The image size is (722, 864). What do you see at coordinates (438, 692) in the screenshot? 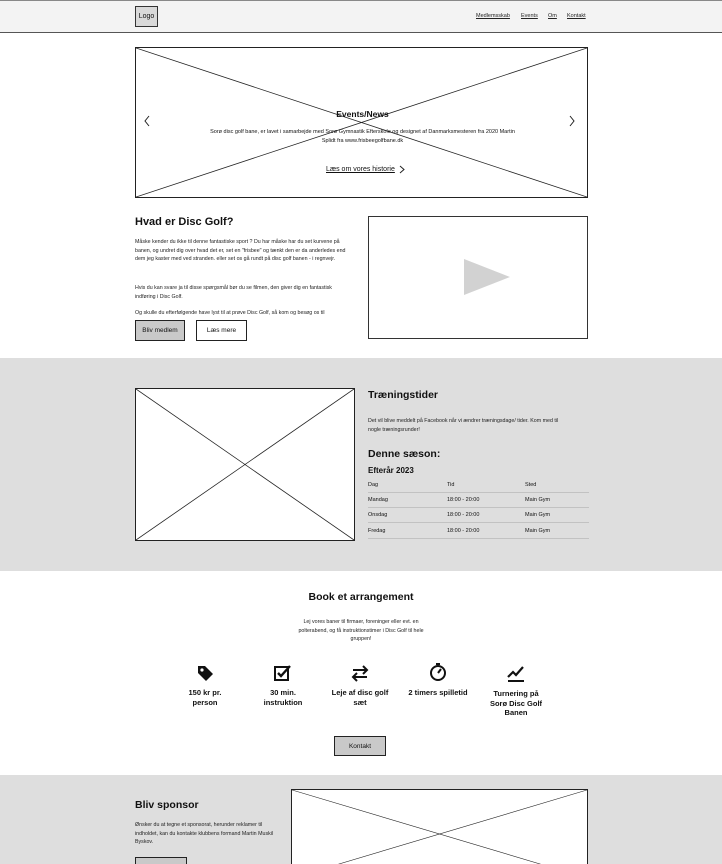
I see `feature-label-playtime: 2 timers spilletid` at bounding box center [438, 692].